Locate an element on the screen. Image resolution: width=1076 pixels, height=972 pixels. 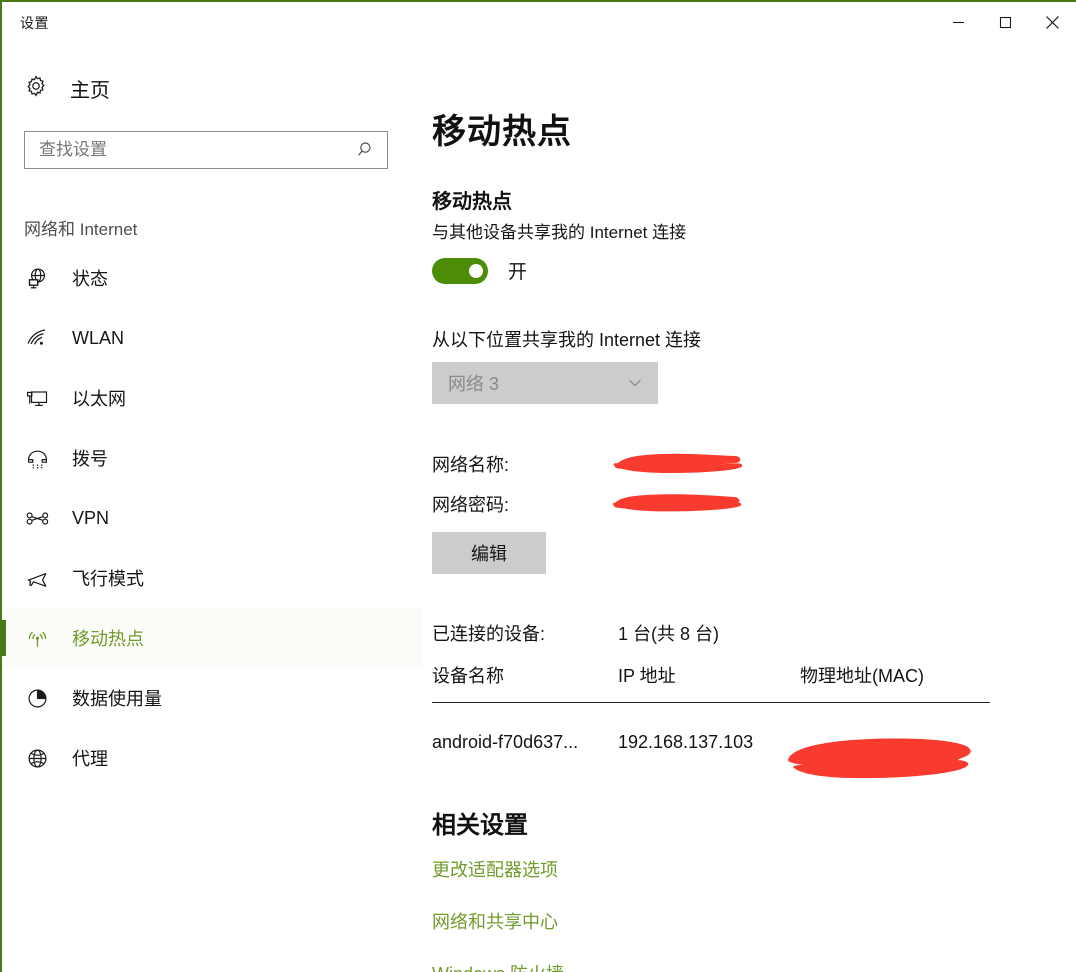
hotspot-section-subtitle: 与其他设备共享我的 Internet 连接 is located at coordinates (559, 232).